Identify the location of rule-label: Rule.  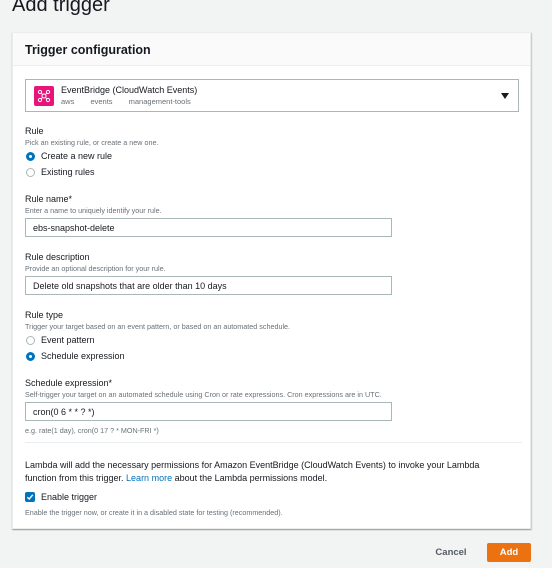
(34, 131).